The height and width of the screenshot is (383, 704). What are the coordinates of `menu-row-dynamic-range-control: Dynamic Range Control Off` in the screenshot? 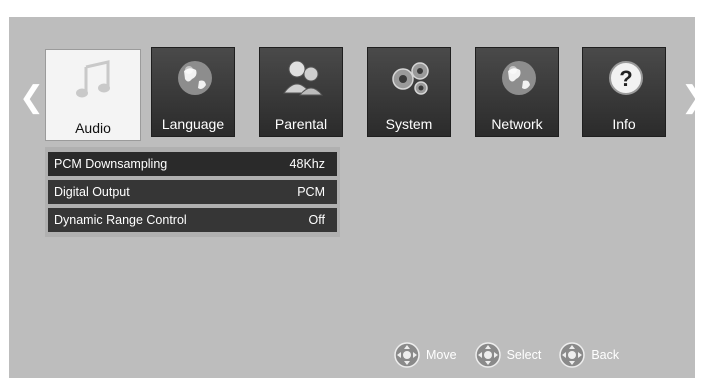 It's located at (192, 220).